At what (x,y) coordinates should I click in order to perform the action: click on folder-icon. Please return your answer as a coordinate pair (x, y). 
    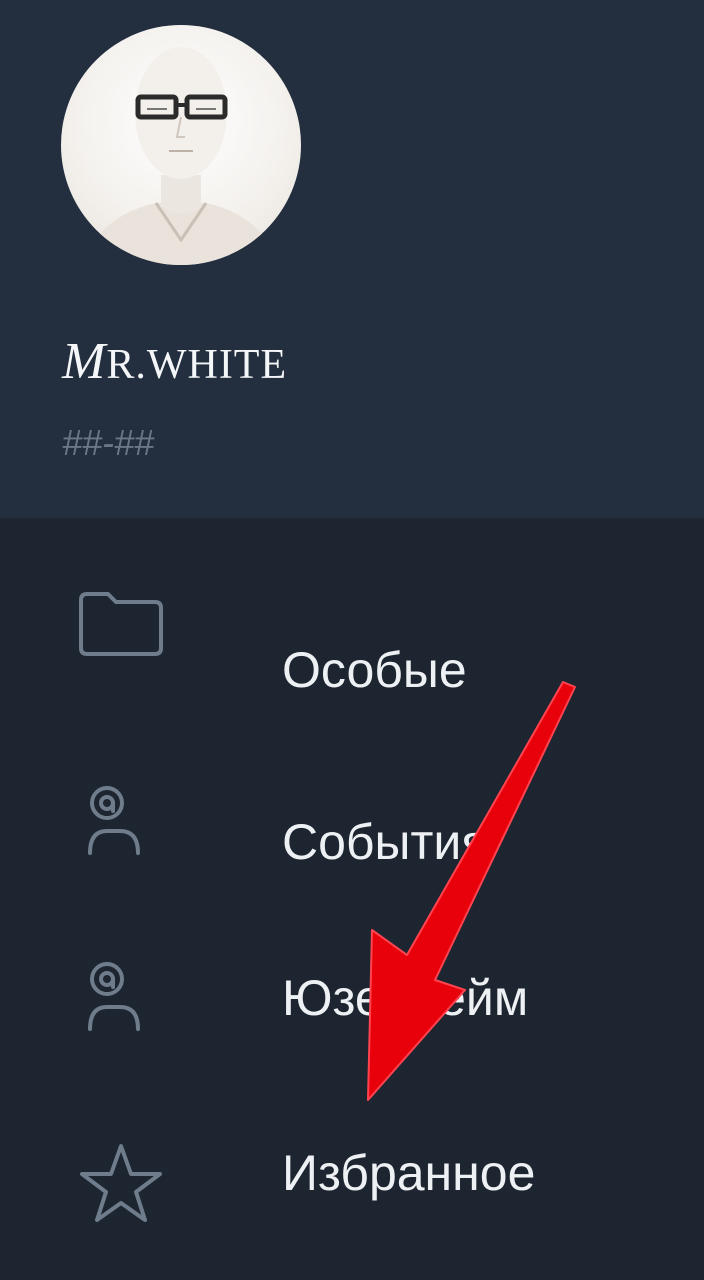
    Looking at the image, I should click on (121, 633).